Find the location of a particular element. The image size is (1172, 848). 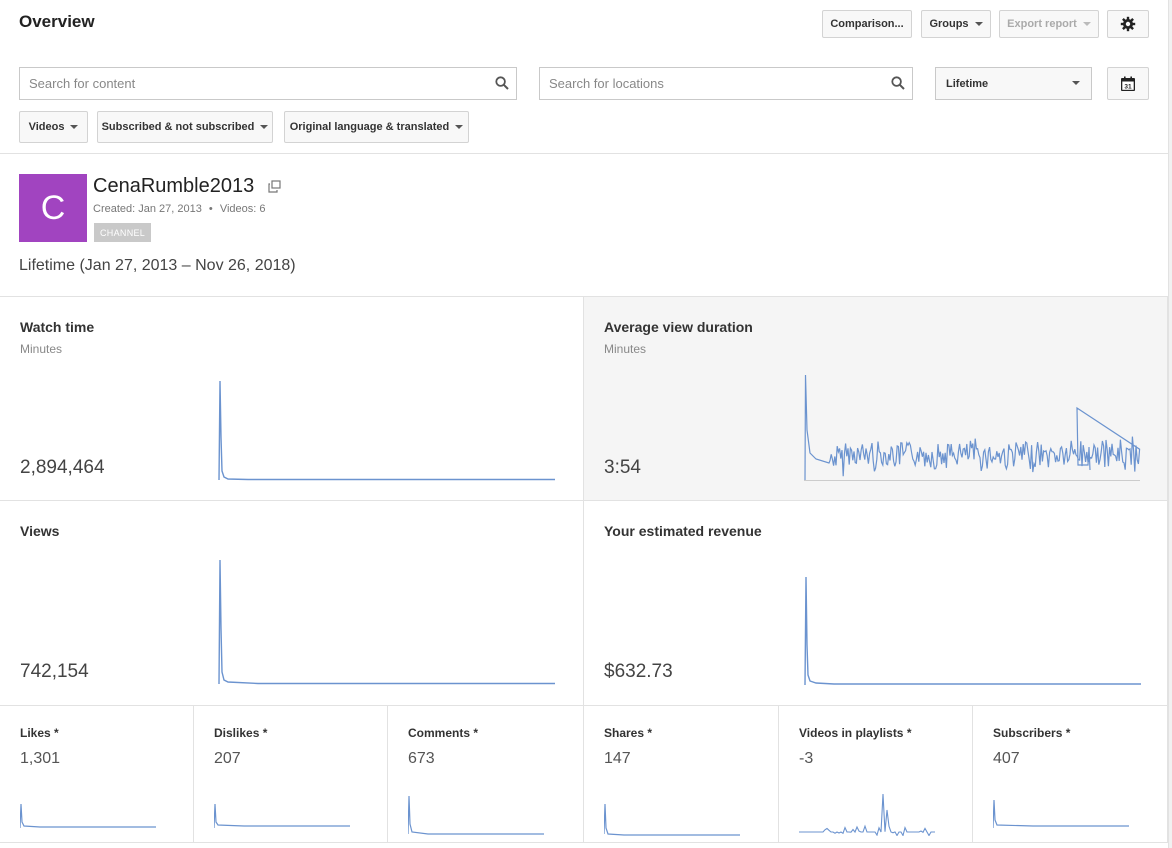

metric-label: Subscribers * is located at coordinates (1032, 733).